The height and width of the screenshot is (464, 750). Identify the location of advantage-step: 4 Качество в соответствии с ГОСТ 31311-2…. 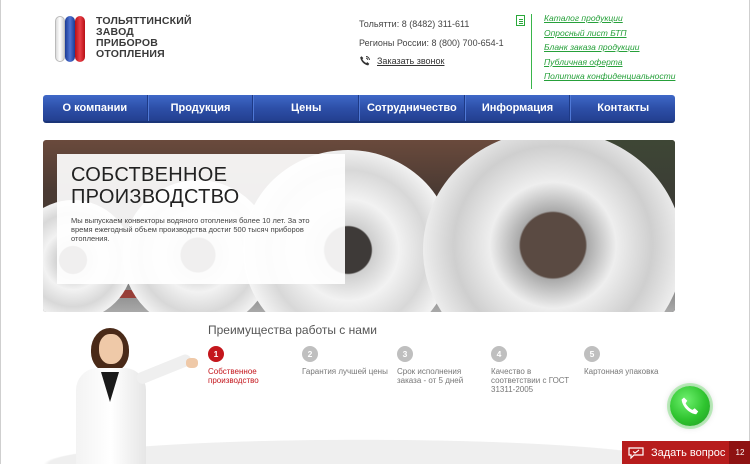
(536, 370).